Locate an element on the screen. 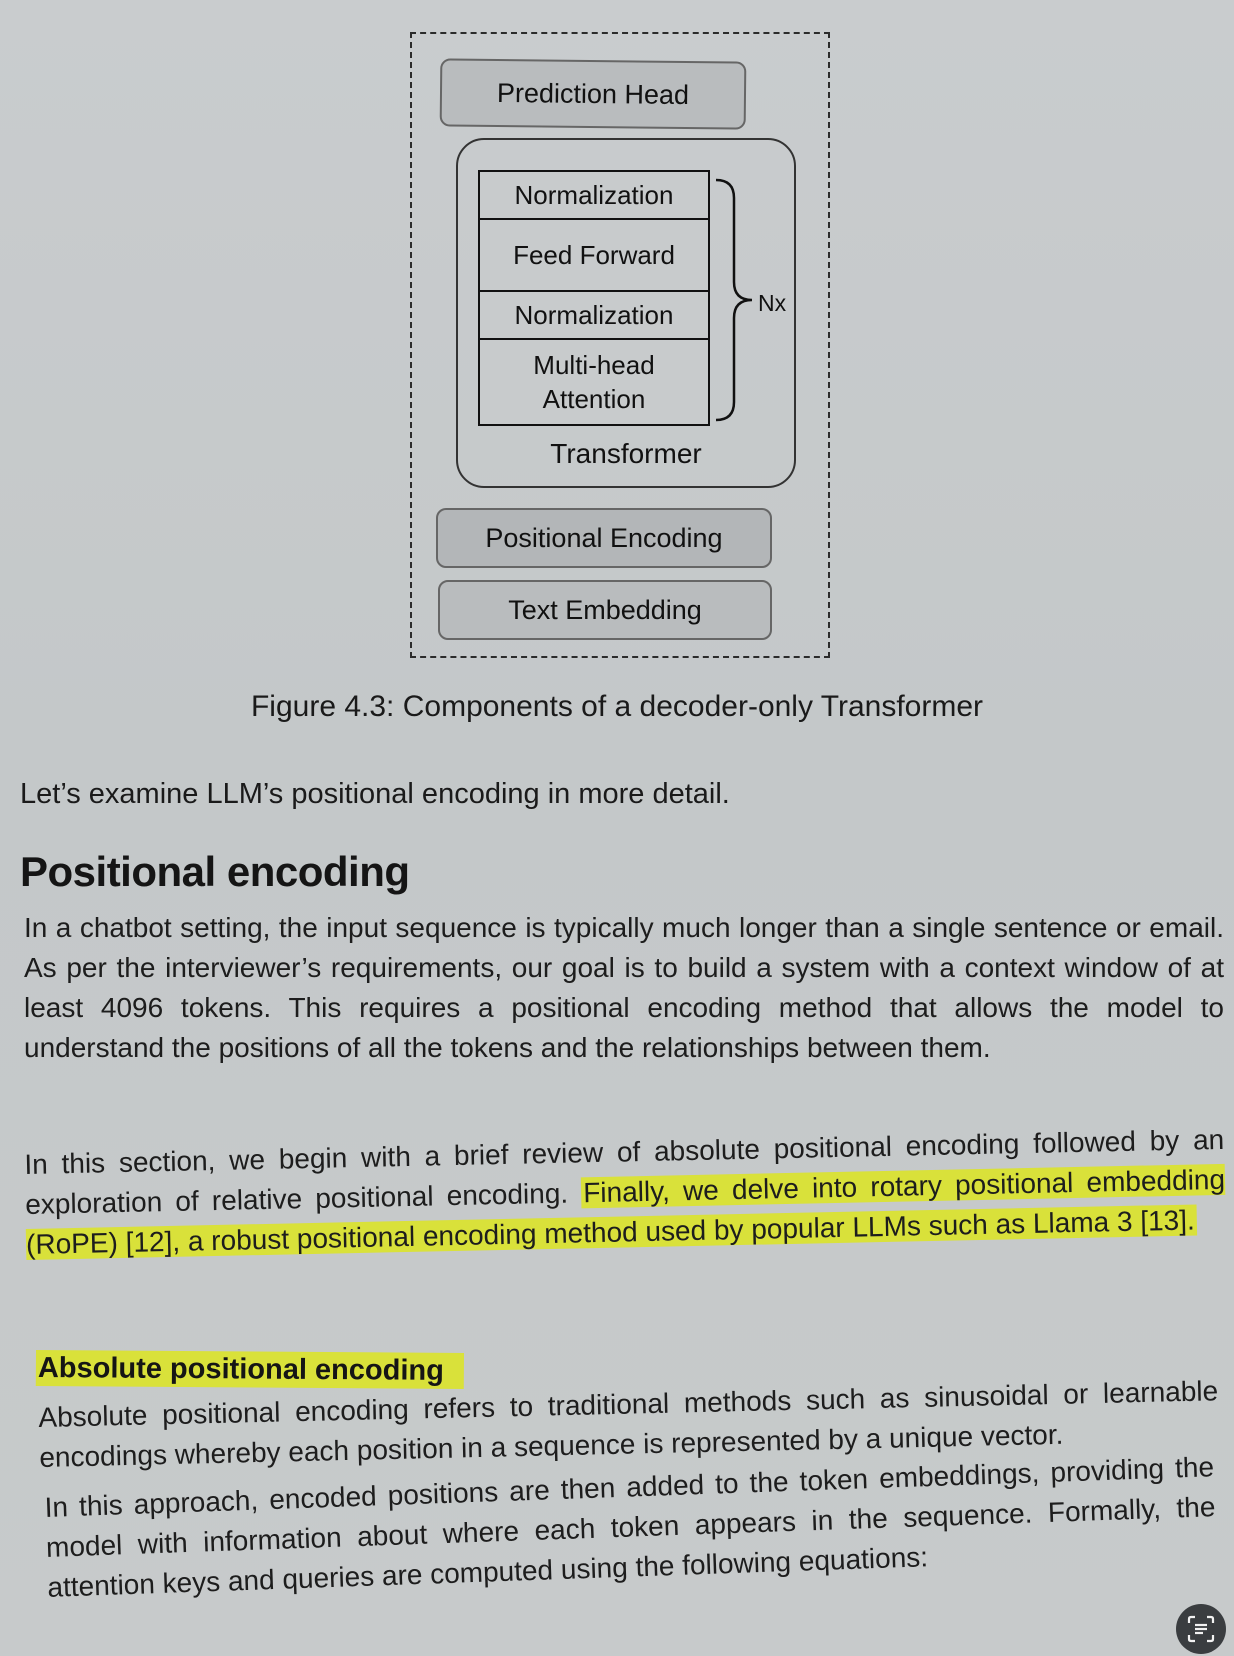 Image resolution: width=1234 pixels, height=1656 pixels. text-scan-button is located at coordinates (1201, 1629).